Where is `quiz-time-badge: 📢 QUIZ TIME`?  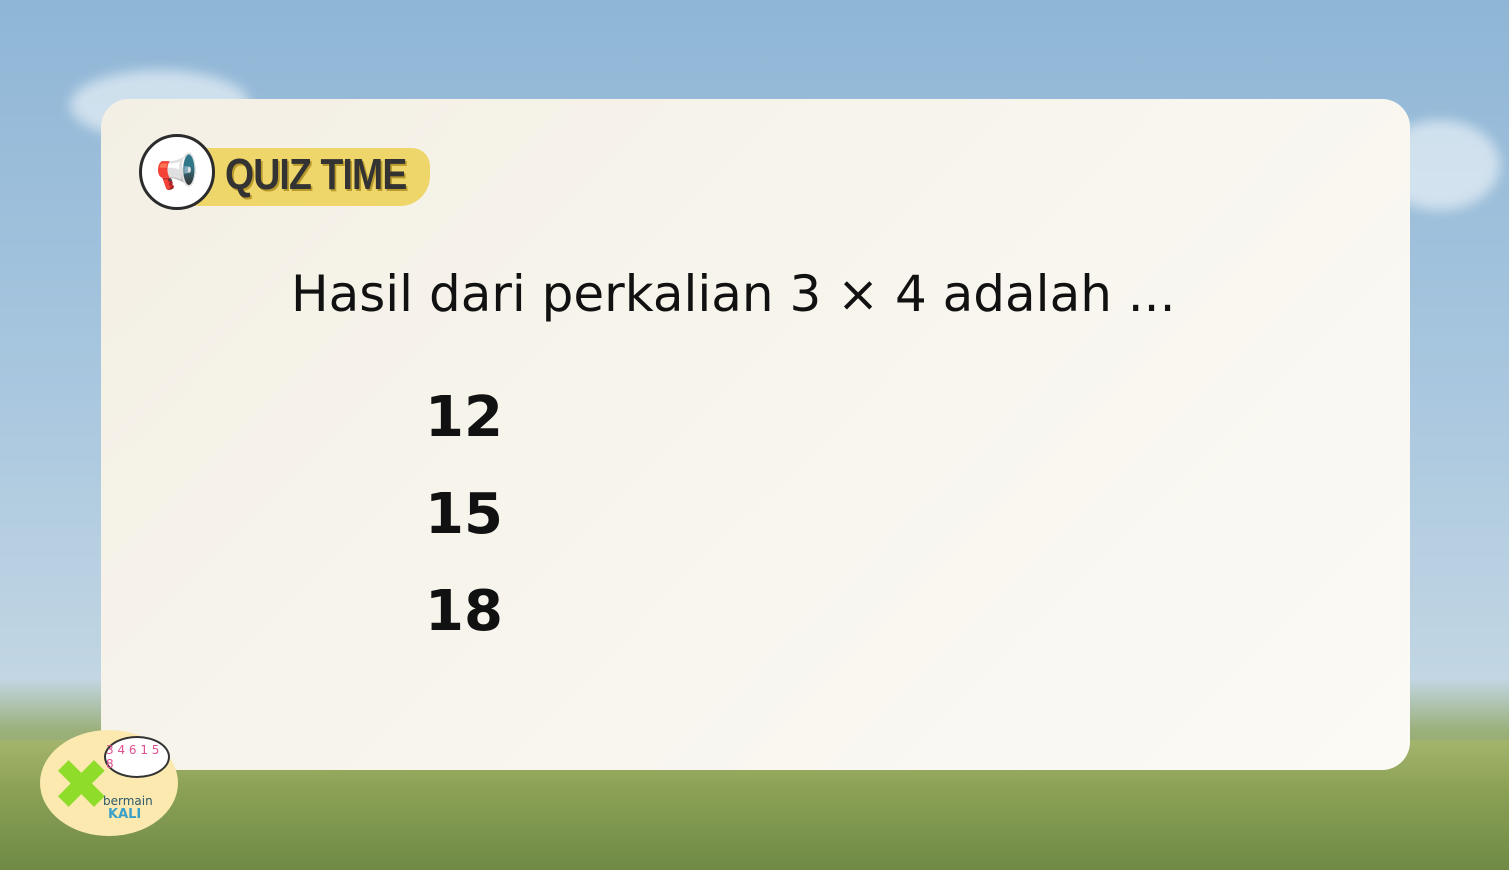 quiz-time-badge: 📢 QUIZ TIME is located at coordinates (287, 170).